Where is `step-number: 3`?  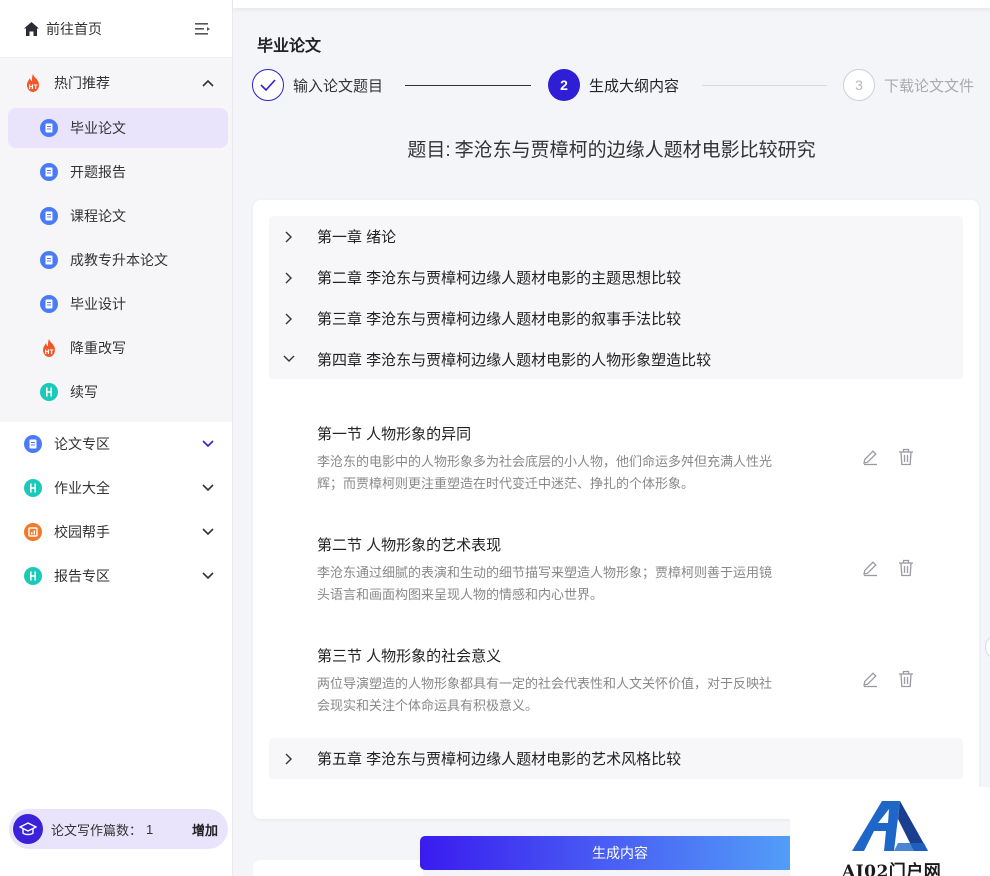
step-number: 3 is located at coordinates (859, 85).